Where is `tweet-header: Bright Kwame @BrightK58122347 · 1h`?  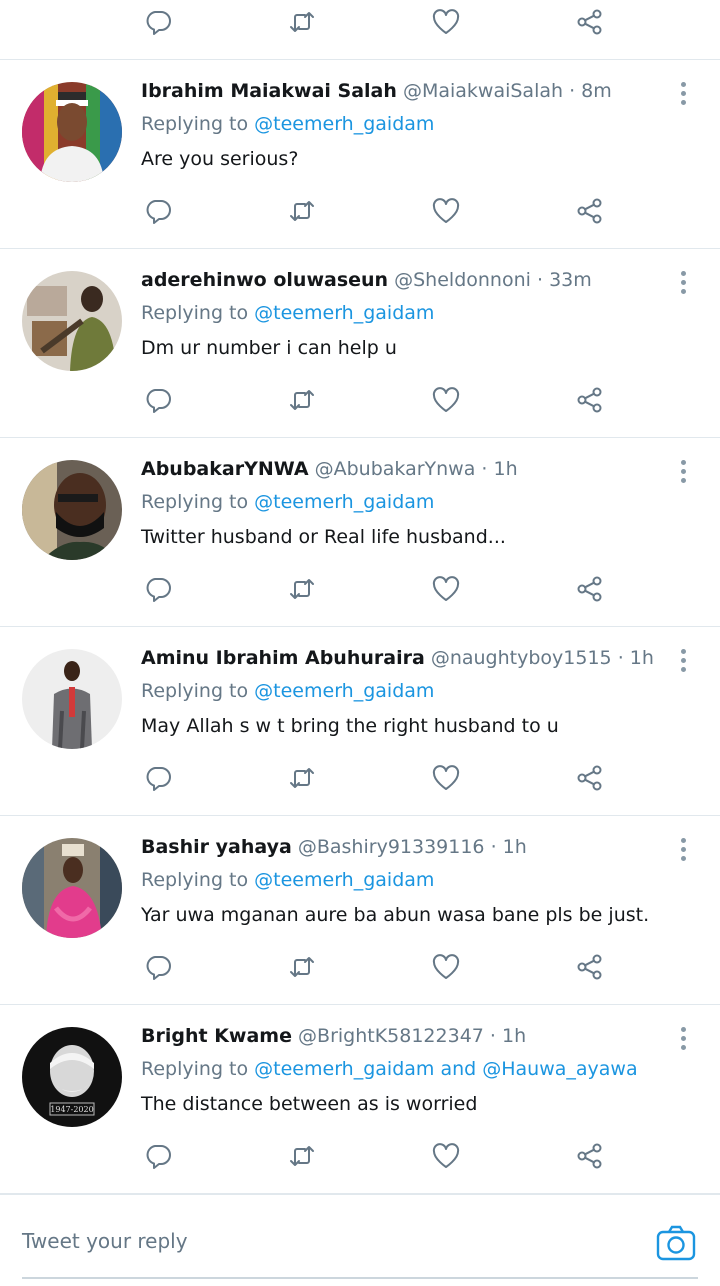
tweet-header: Bright Kwame @BrightK58122347 · 1h is located at coordinates (401, 1036).